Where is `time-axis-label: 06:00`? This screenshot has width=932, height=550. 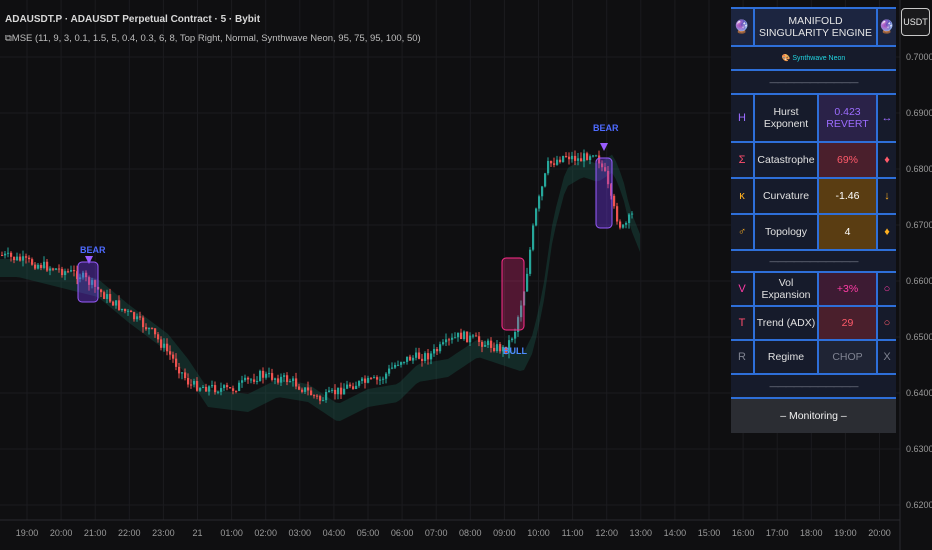 time-axis-label: 06:00 is located at coordinates (402, 533).